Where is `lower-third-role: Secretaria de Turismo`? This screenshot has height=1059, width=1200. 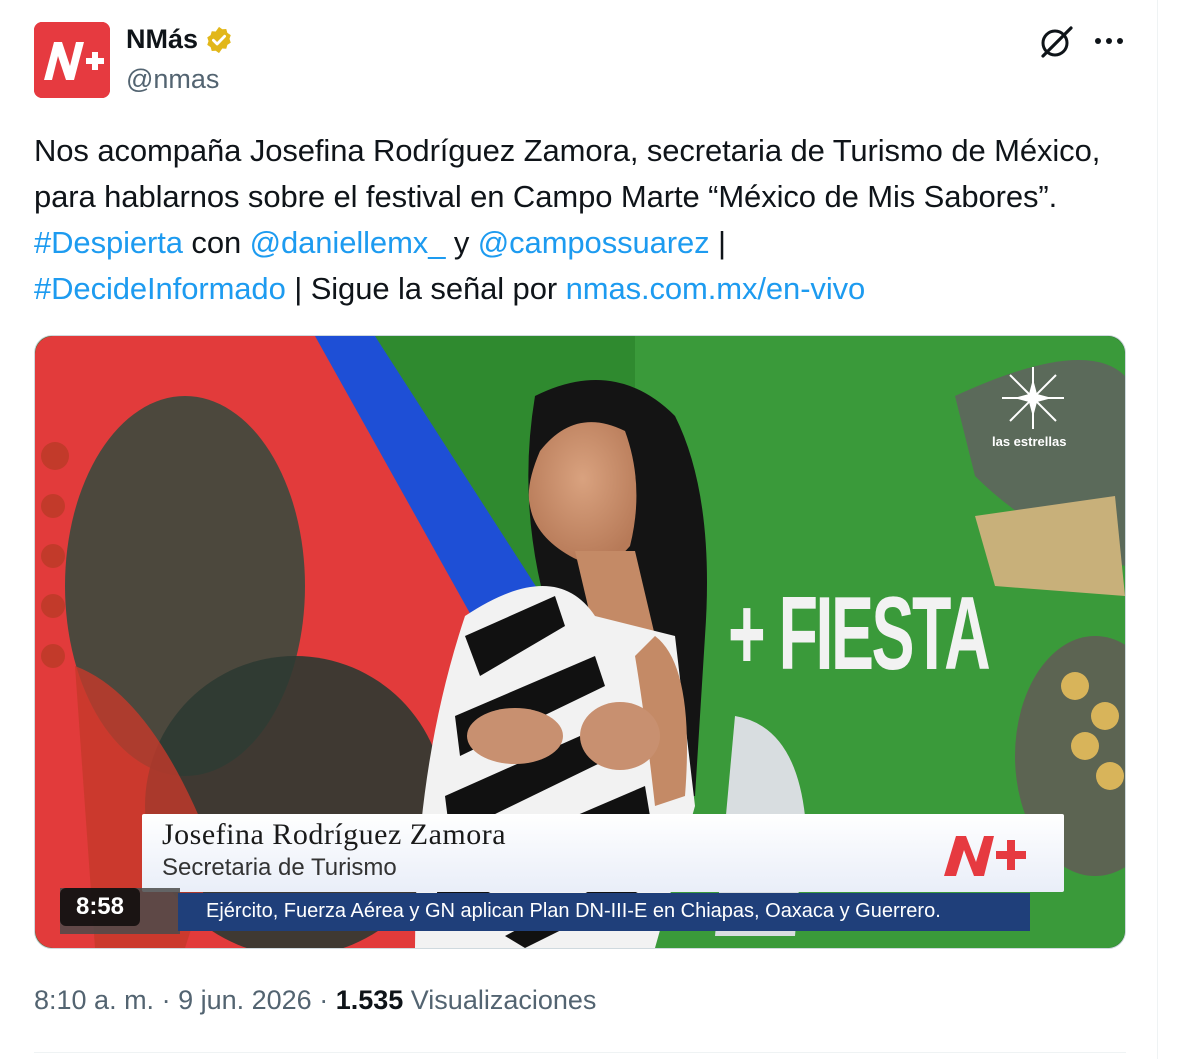
lower-third-role: Secretaria de Turismo is located at coordinates (279, 867).